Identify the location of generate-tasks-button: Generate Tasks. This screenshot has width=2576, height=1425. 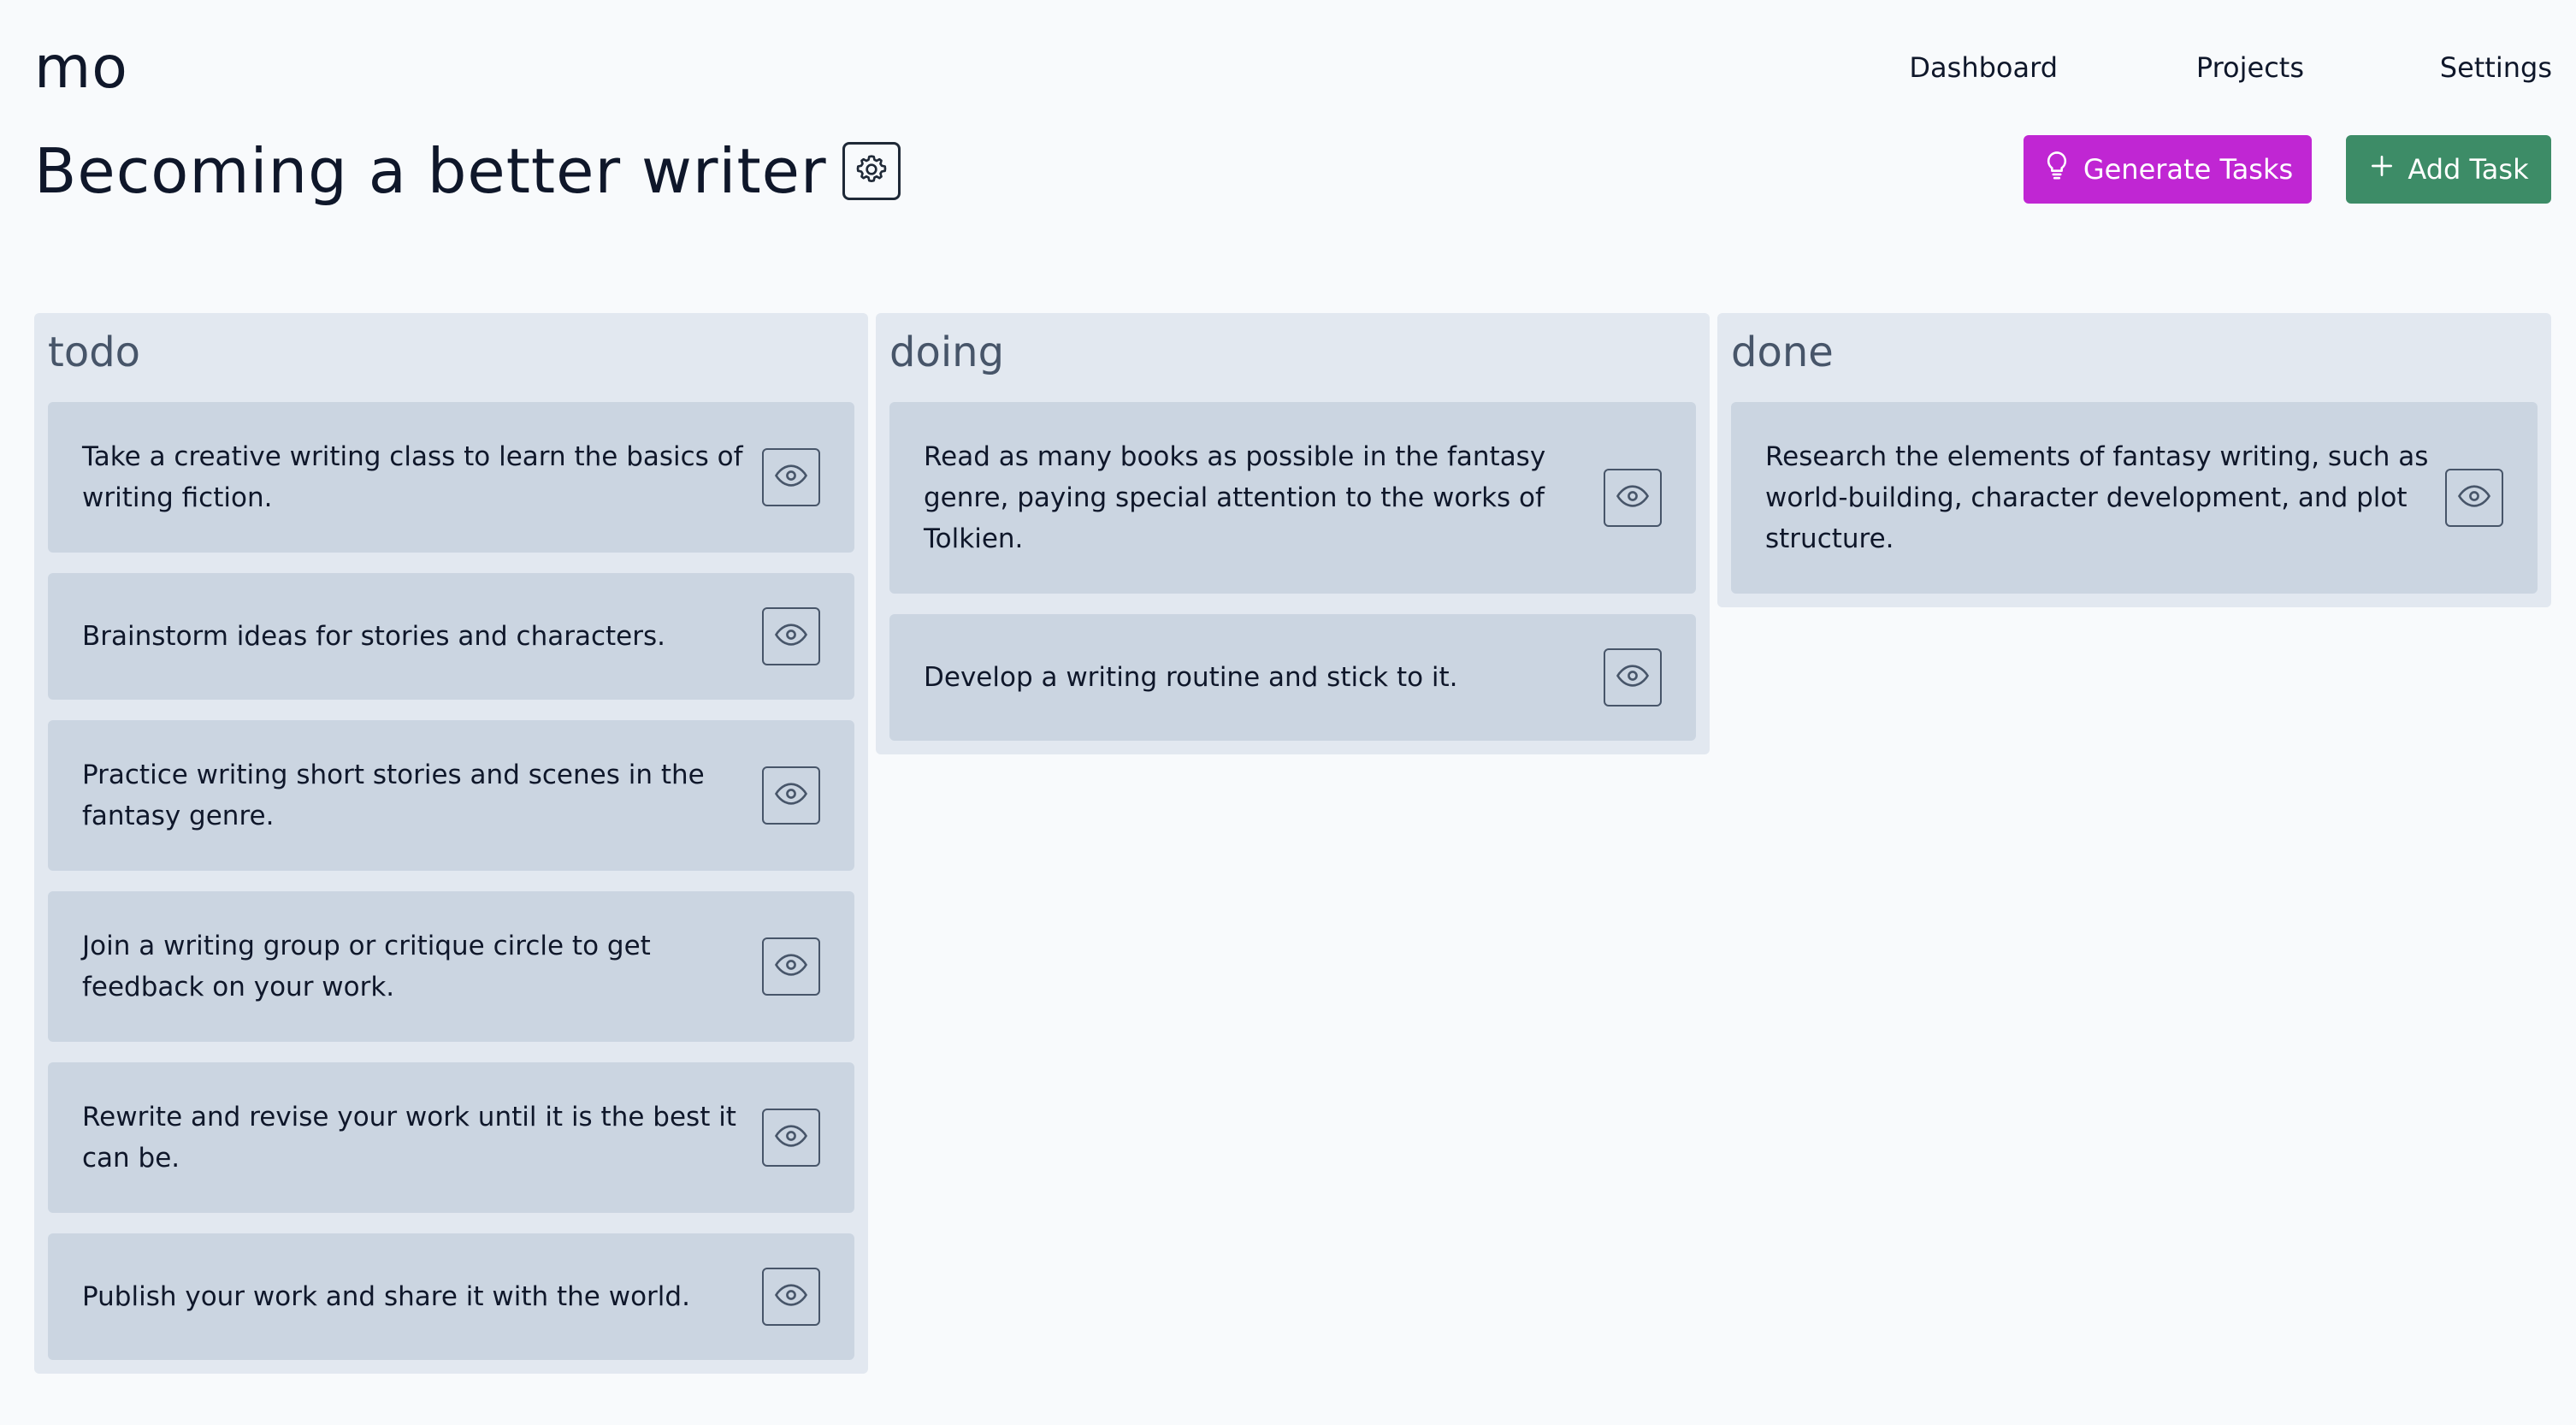
(2168, 169).